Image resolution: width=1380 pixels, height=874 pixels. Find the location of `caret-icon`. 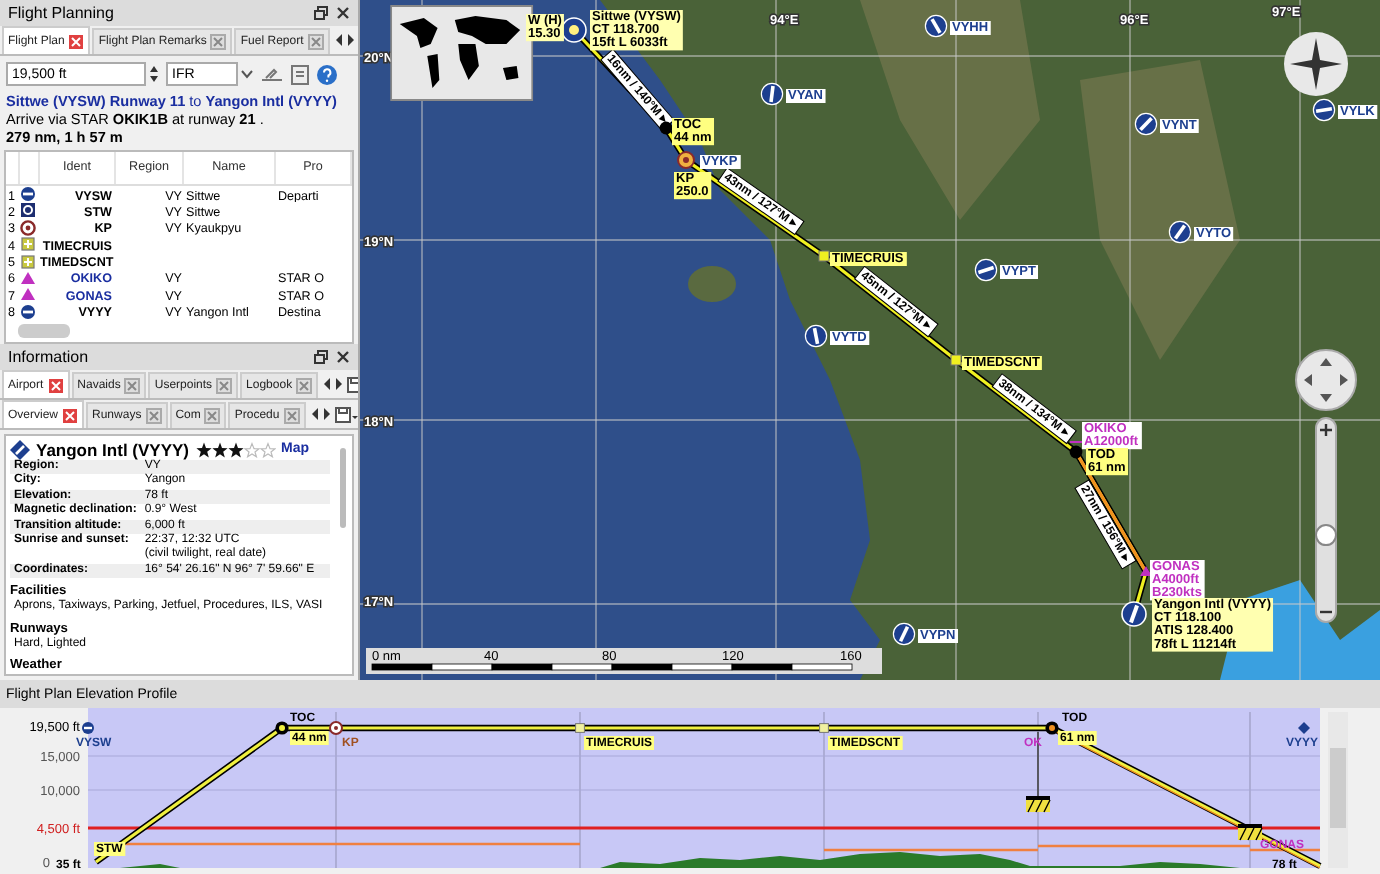

caret-icon is located at coordinates (247, 74).